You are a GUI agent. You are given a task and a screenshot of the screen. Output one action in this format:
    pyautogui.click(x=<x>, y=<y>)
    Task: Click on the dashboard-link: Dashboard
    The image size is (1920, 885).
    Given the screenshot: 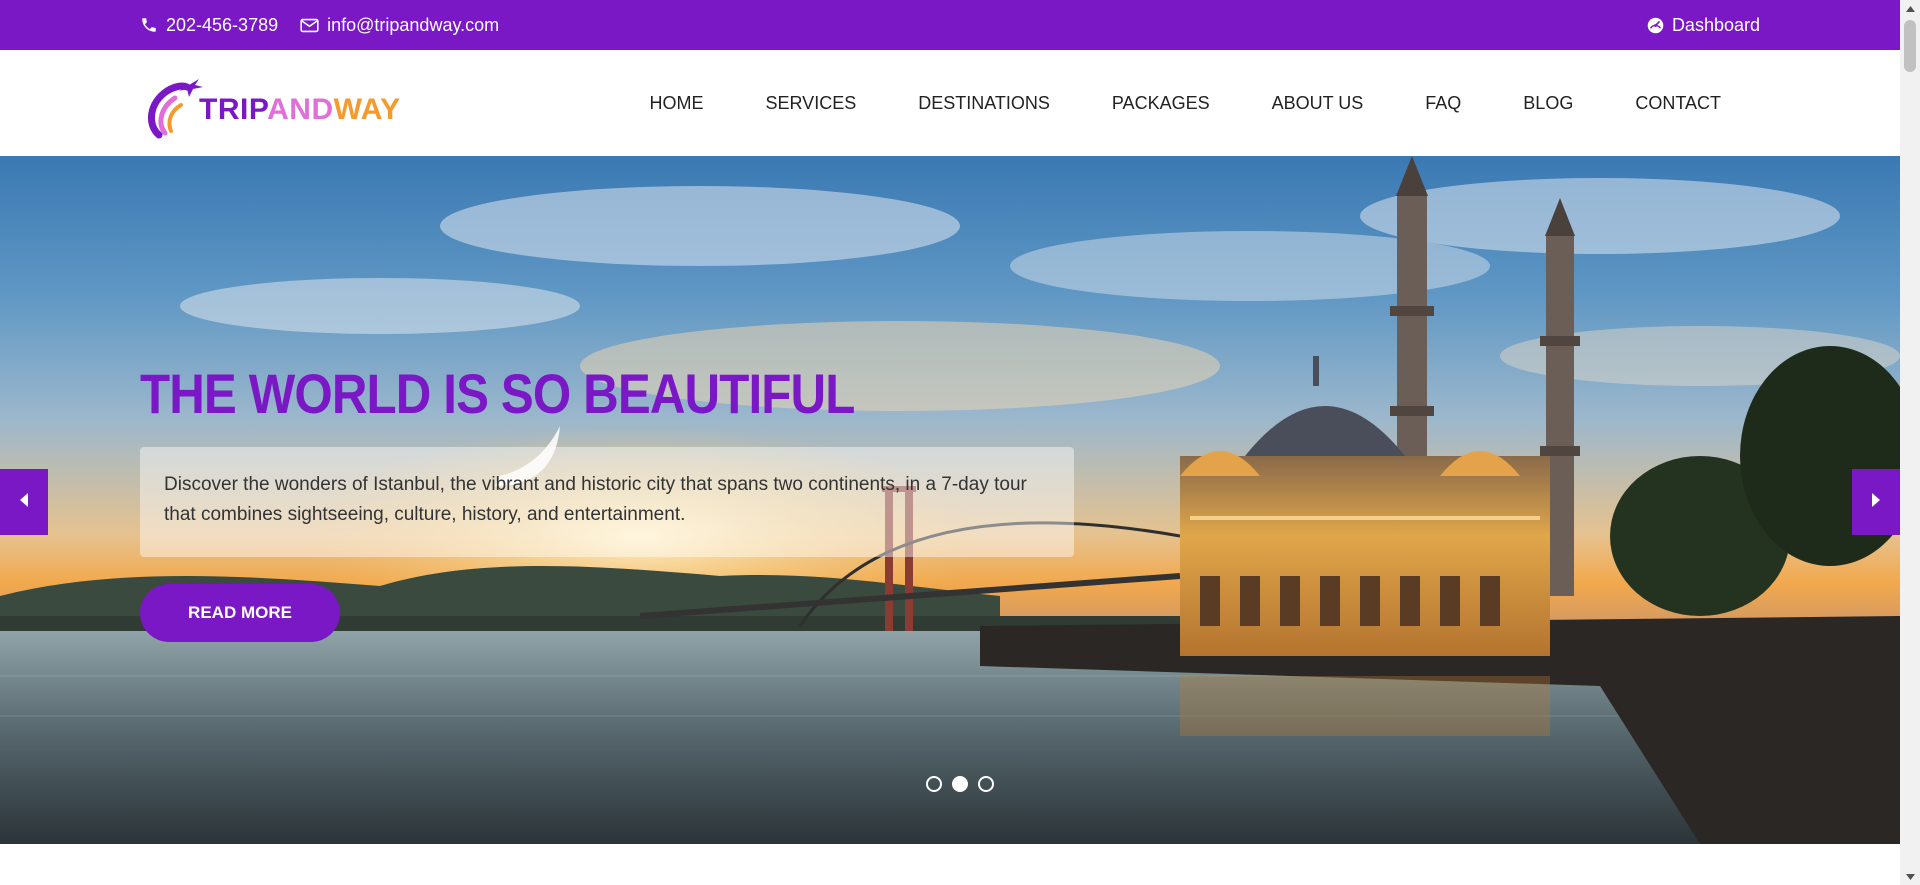 What is the action you would take?
    pyautogui.click(x=1703, y=25)
    